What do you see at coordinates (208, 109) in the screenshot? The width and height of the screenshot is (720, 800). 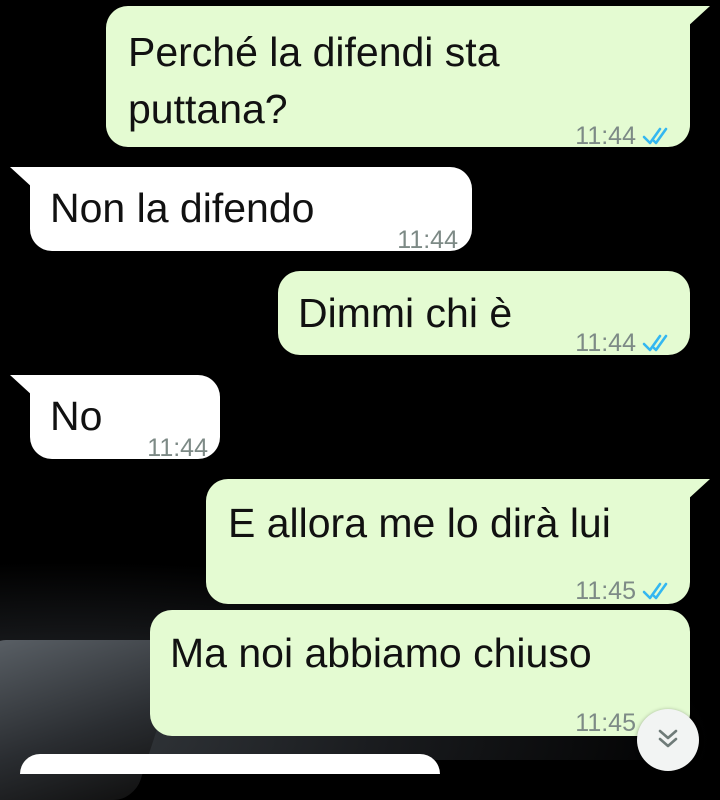 I see `message-text: puttana?` at bounding box center [208, 109].